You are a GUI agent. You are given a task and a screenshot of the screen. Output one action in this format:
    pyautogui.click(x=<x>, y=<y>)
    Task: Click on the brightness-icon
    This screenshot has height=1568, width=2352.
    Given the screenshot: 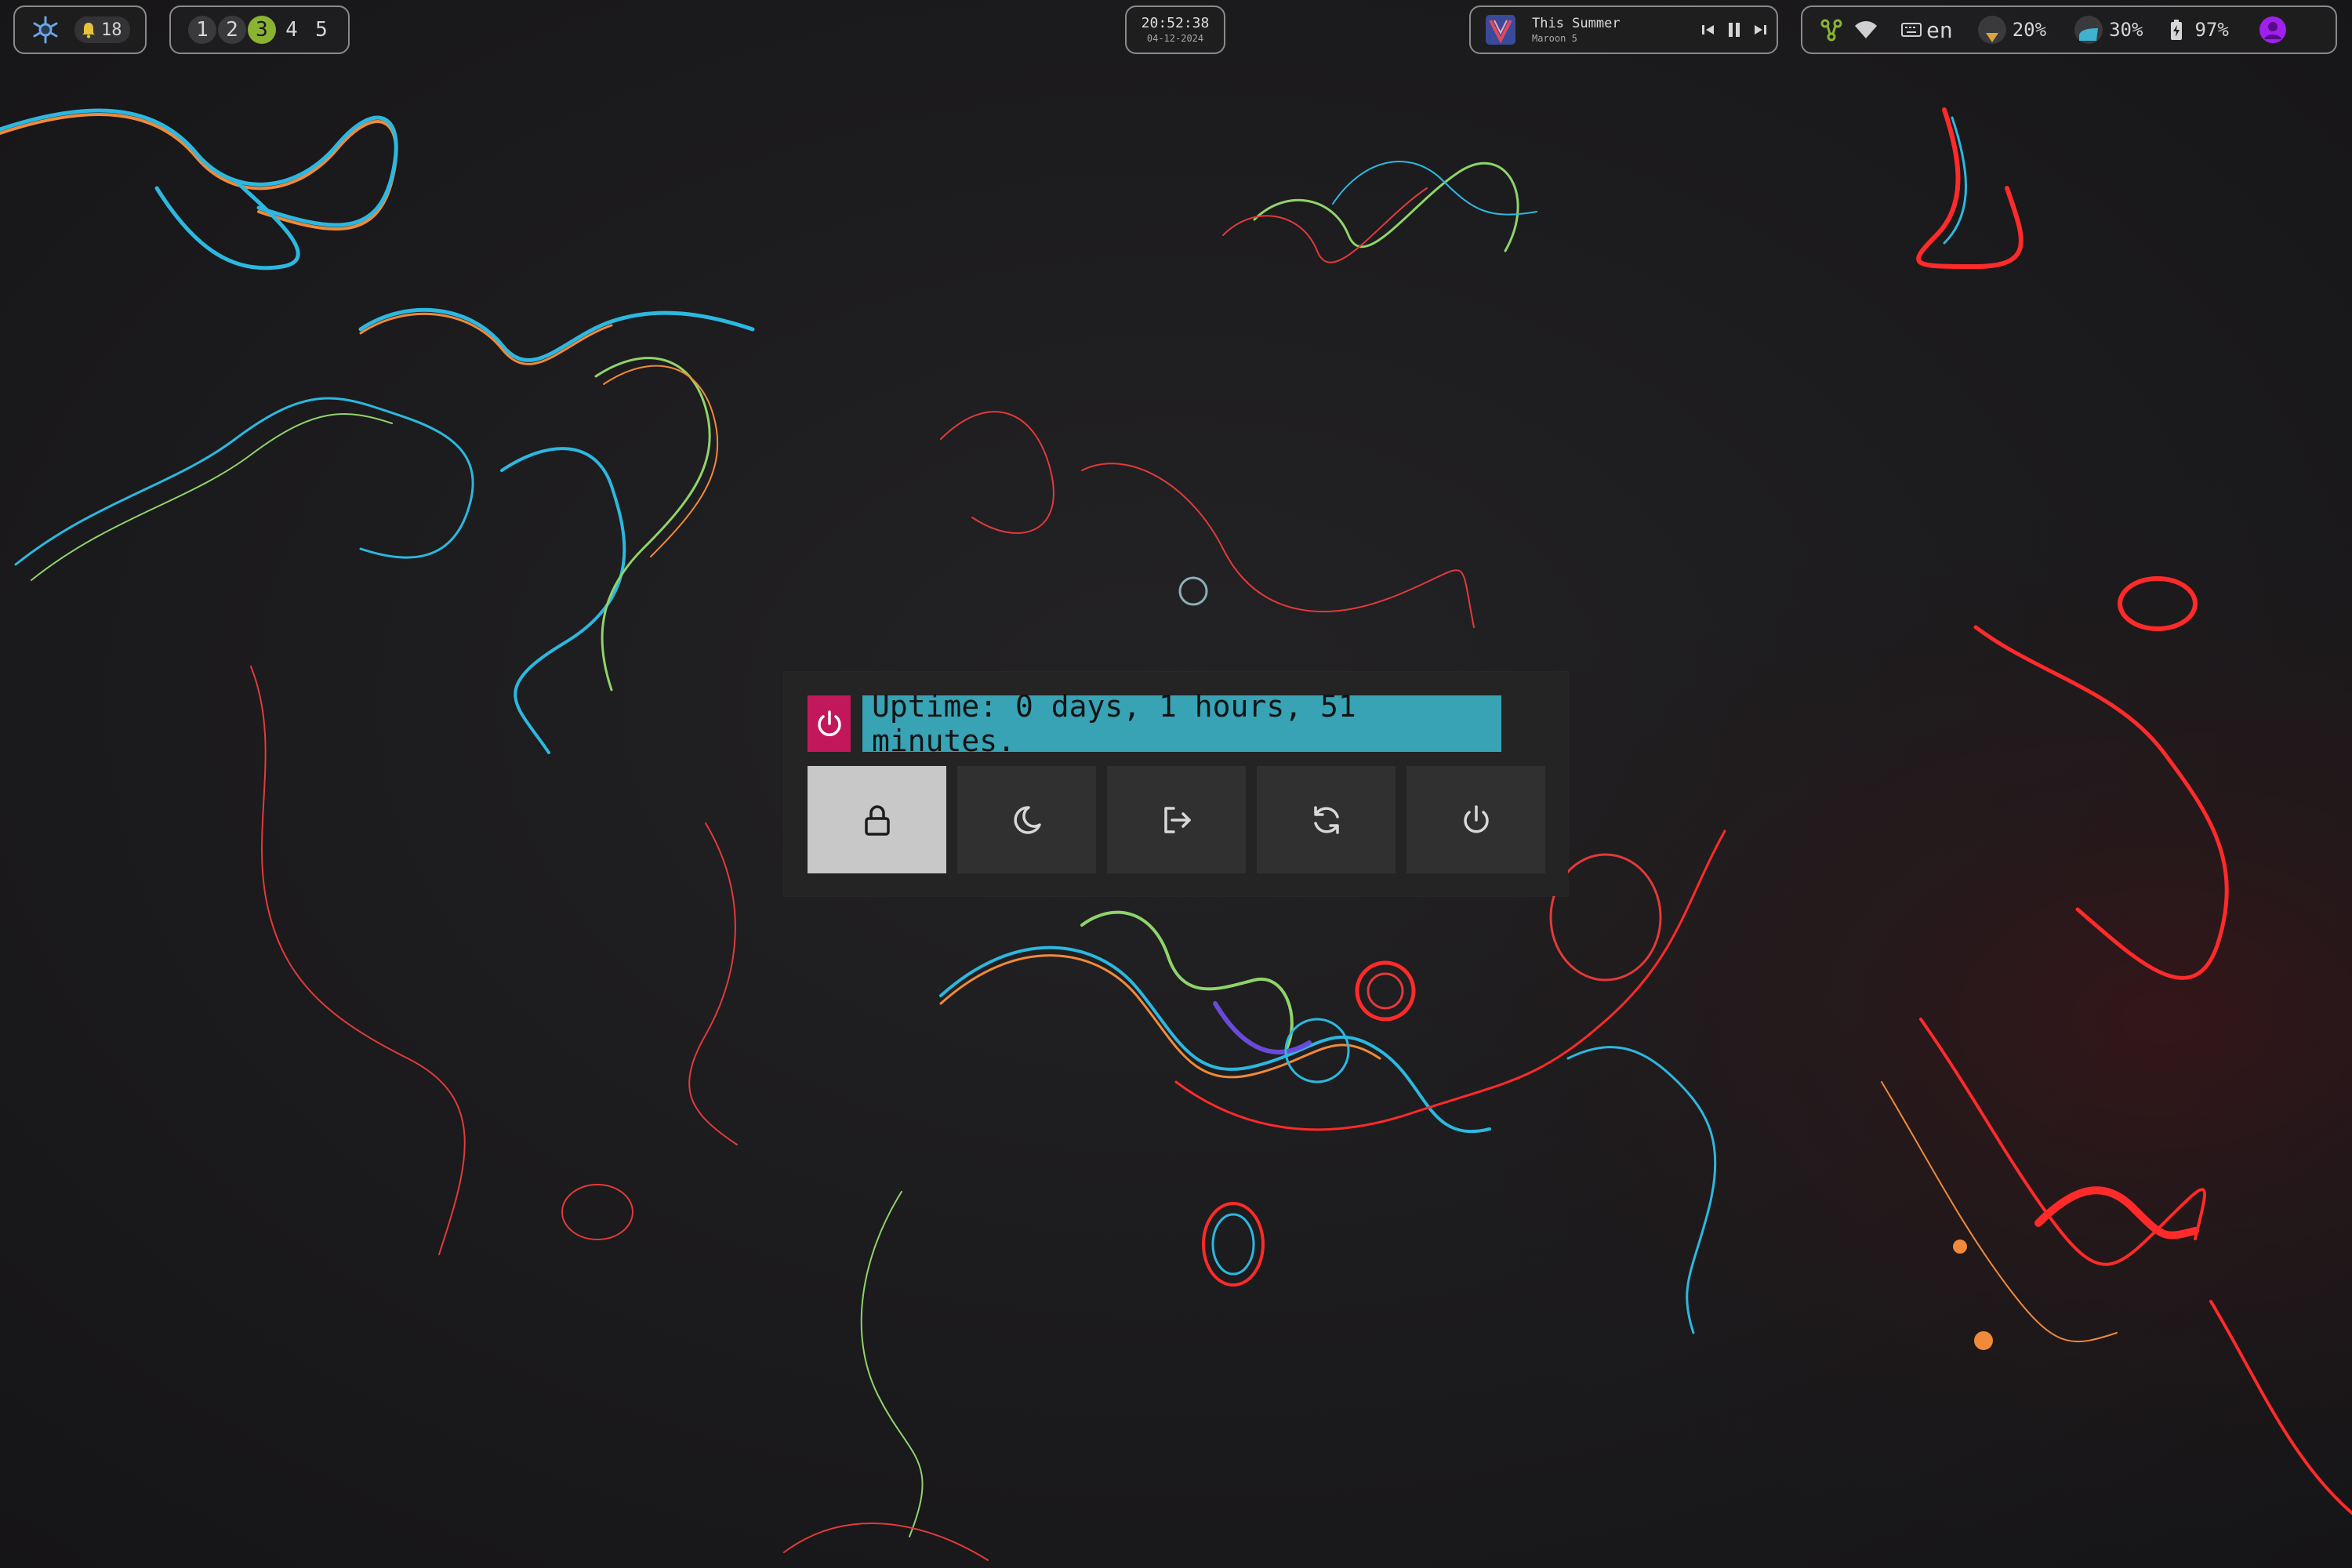 What is the action you would take?
    pyautogui.click(x=1992, y=29)
    